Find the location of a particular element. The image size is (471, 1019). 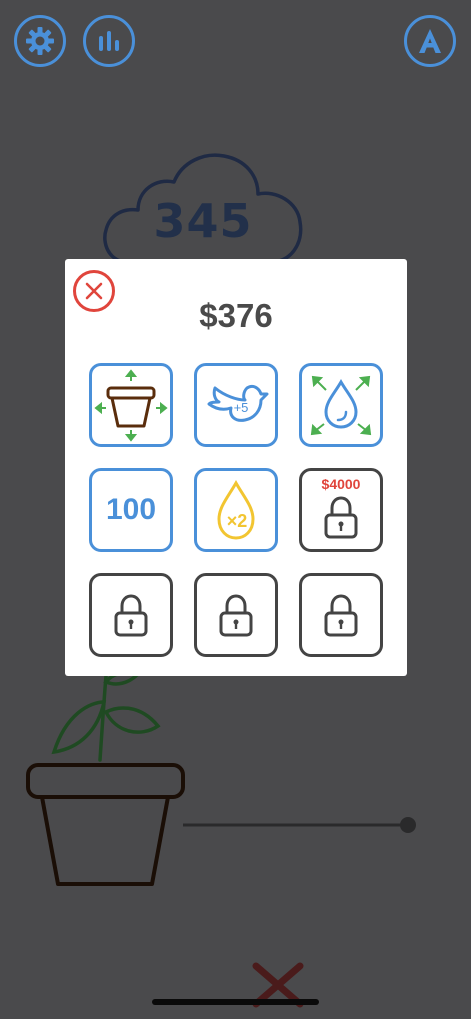

bird-plus-5-icon: +5 is located at coordinates (238, 403).